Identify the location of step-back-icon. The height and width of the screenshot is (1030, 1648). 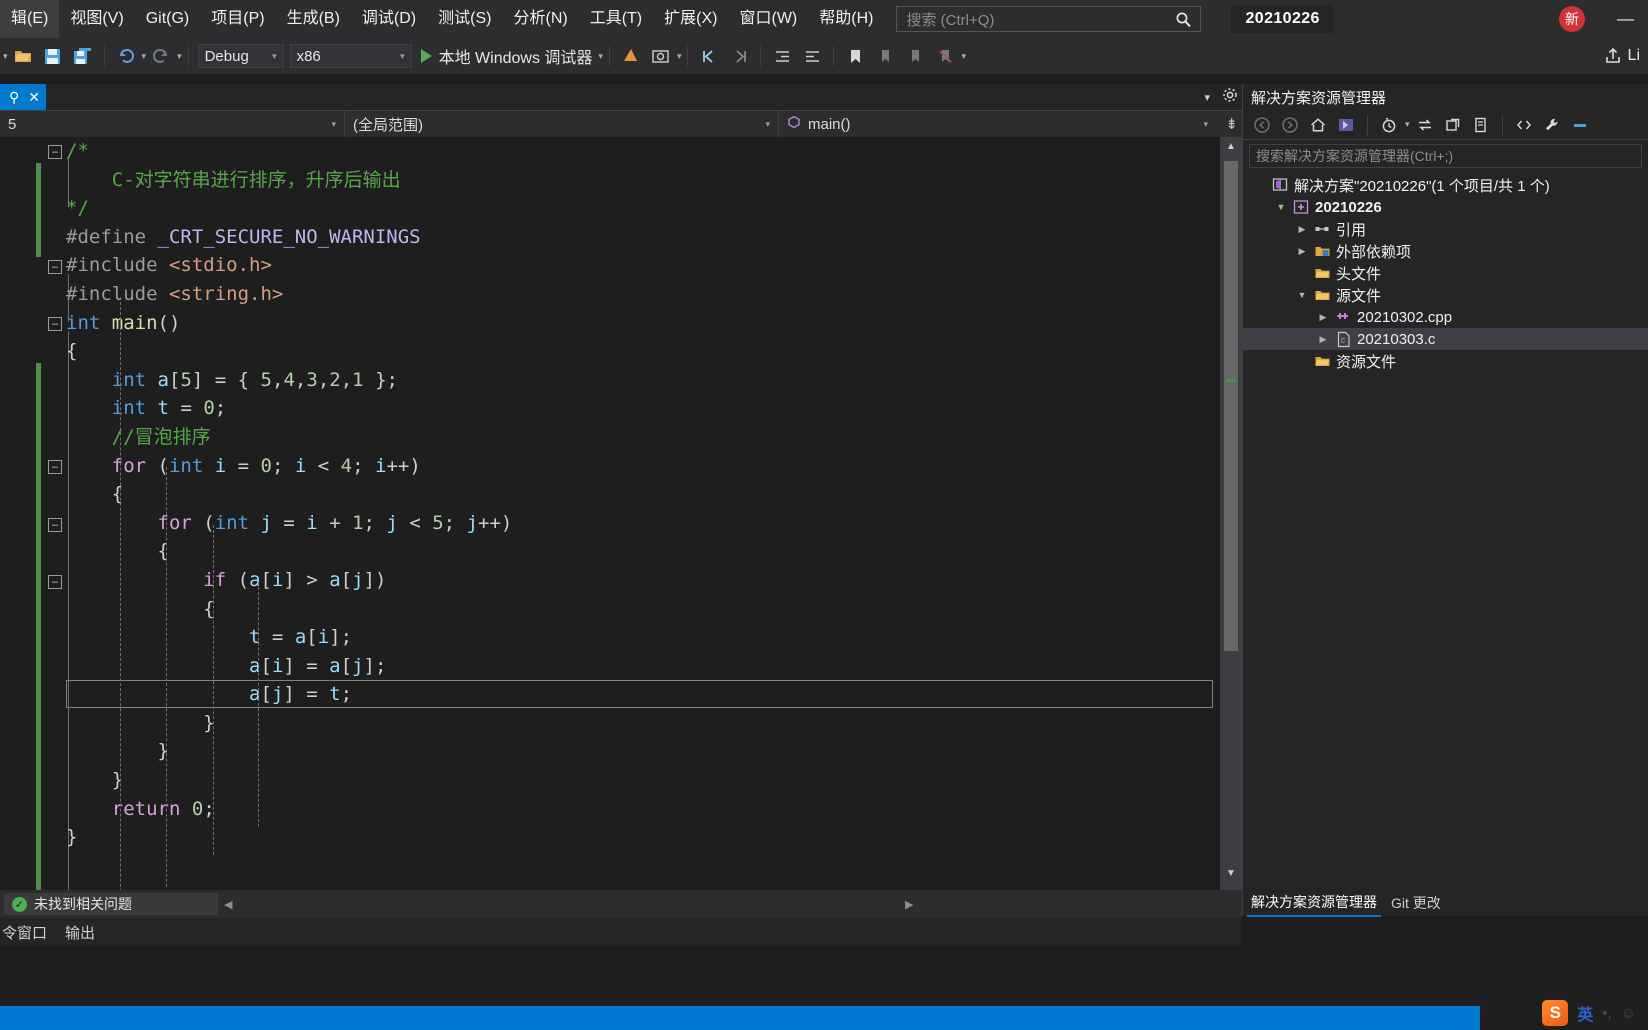
(709, 56).